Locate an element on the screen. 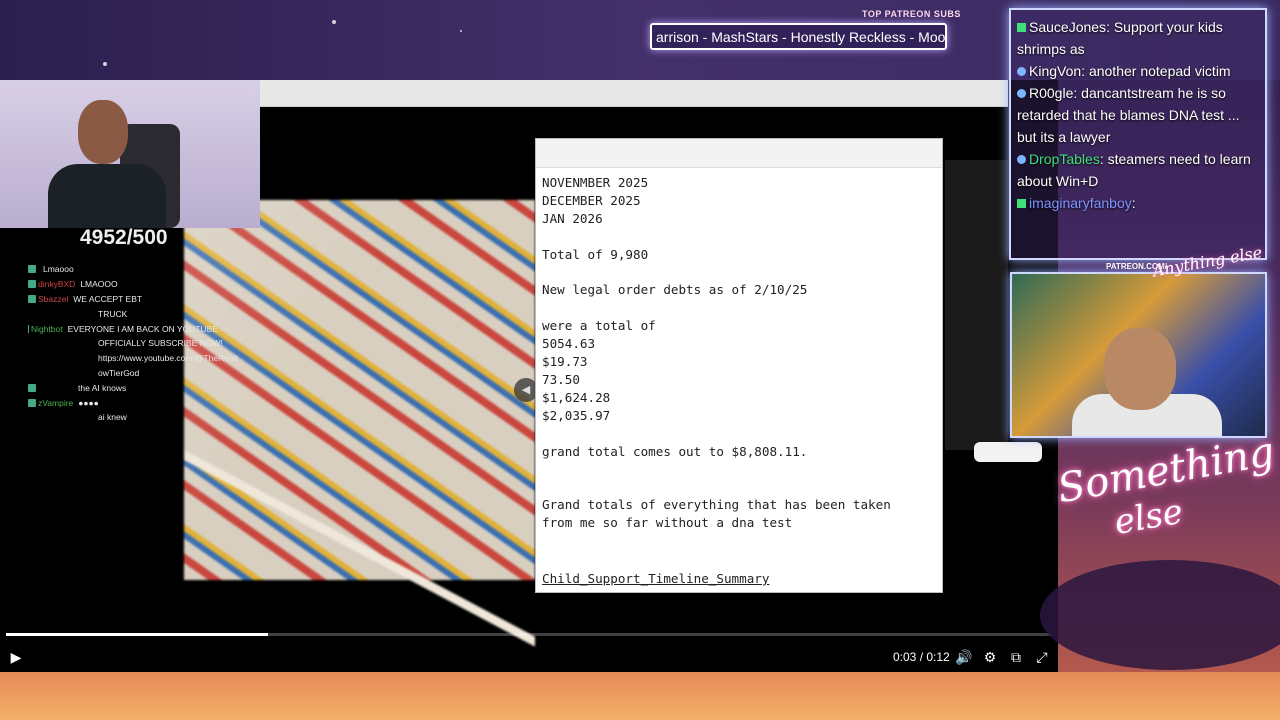 This screenshot has width=1280, height=720. chat-message: the AI knows is located at coordinates (123, 387).